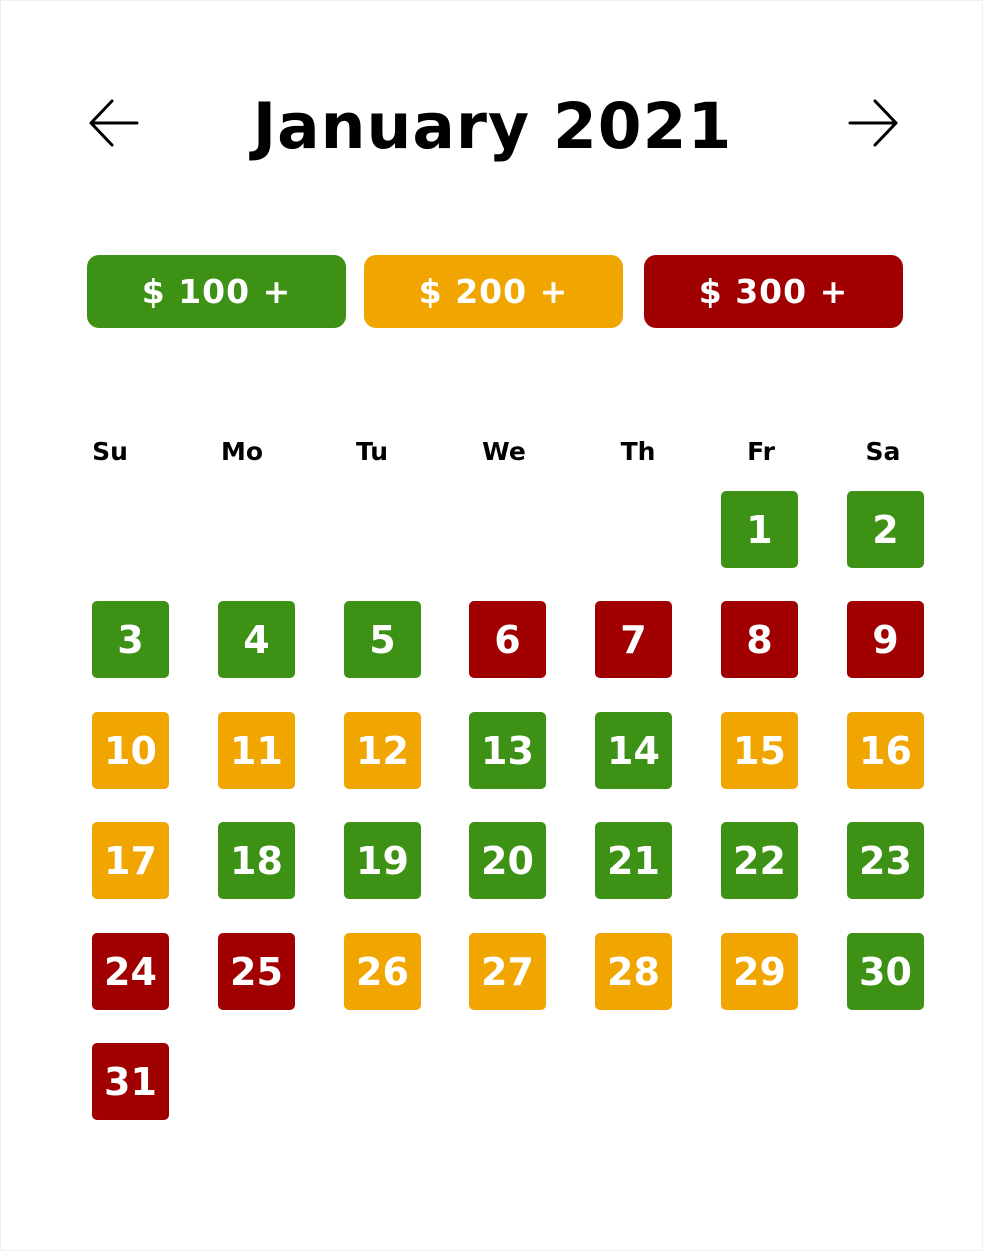  Describe the element at coordinates (773, 291) in the screenshot. I see `legend-300-plus-button: $ 300 +` at that location.